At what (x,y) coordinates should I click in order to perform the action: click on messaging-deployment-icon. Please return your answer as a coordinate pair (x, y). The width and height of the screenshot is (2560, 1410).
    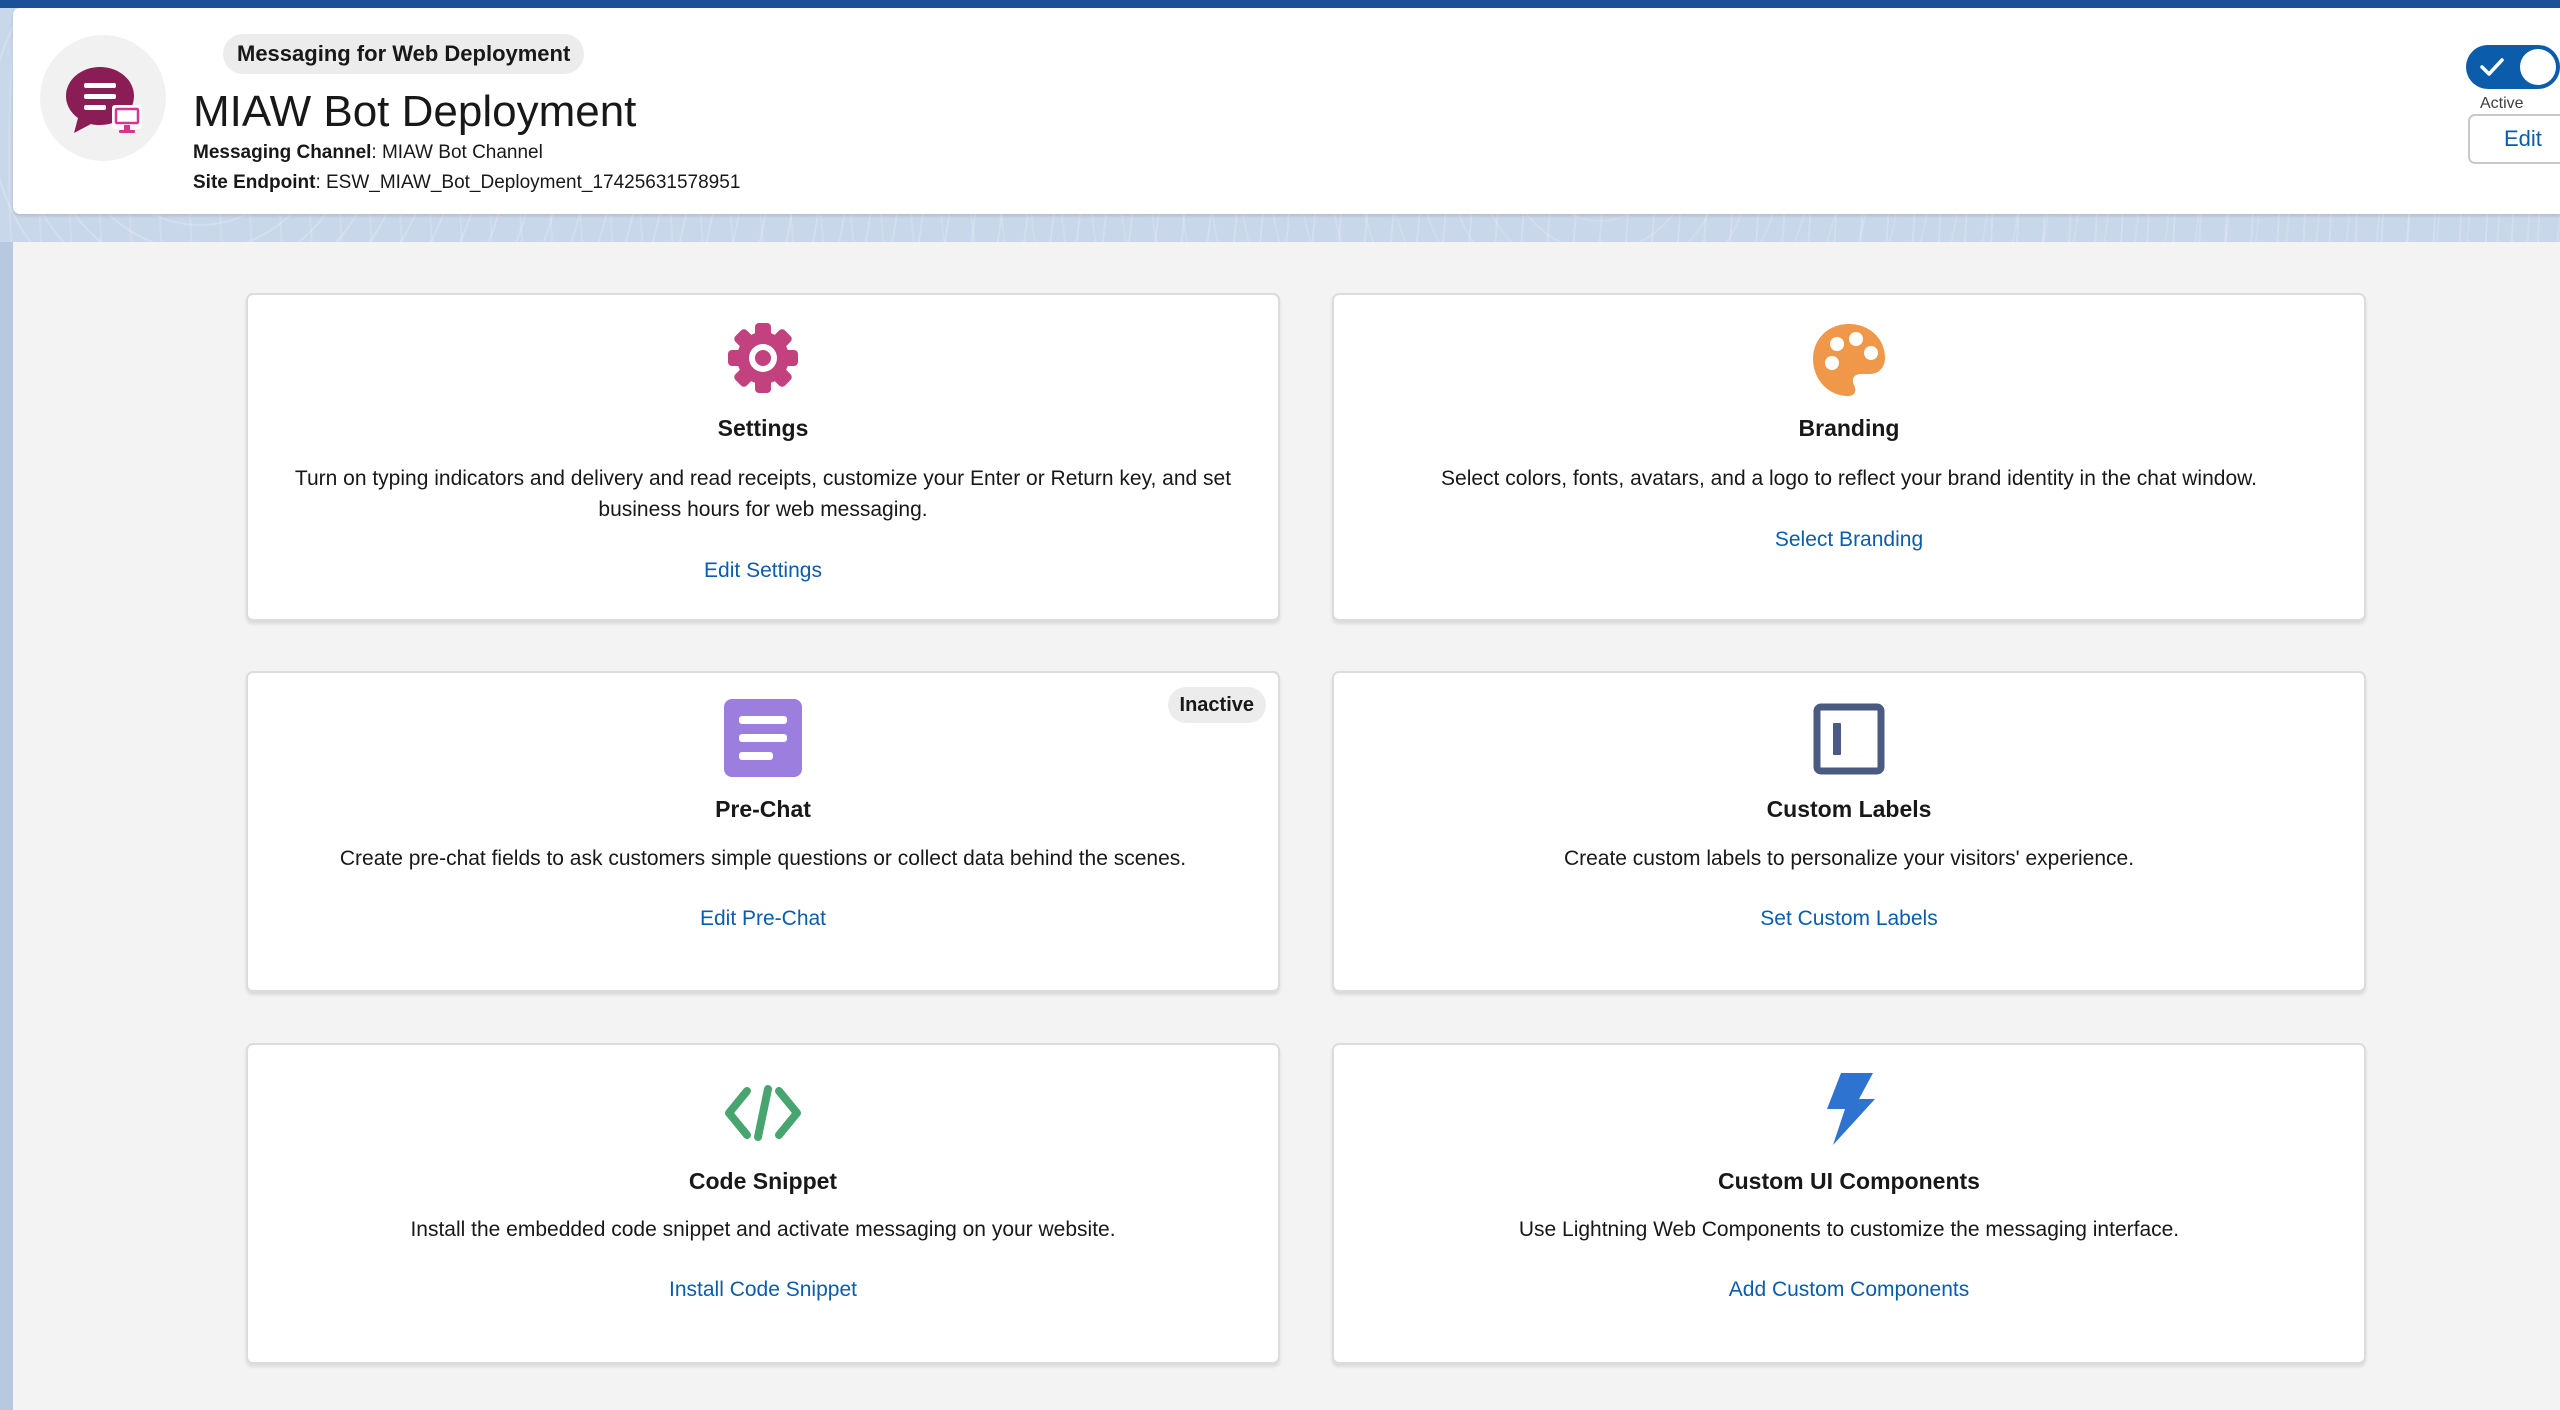
    Looking at the image, I should click on (104, 100).